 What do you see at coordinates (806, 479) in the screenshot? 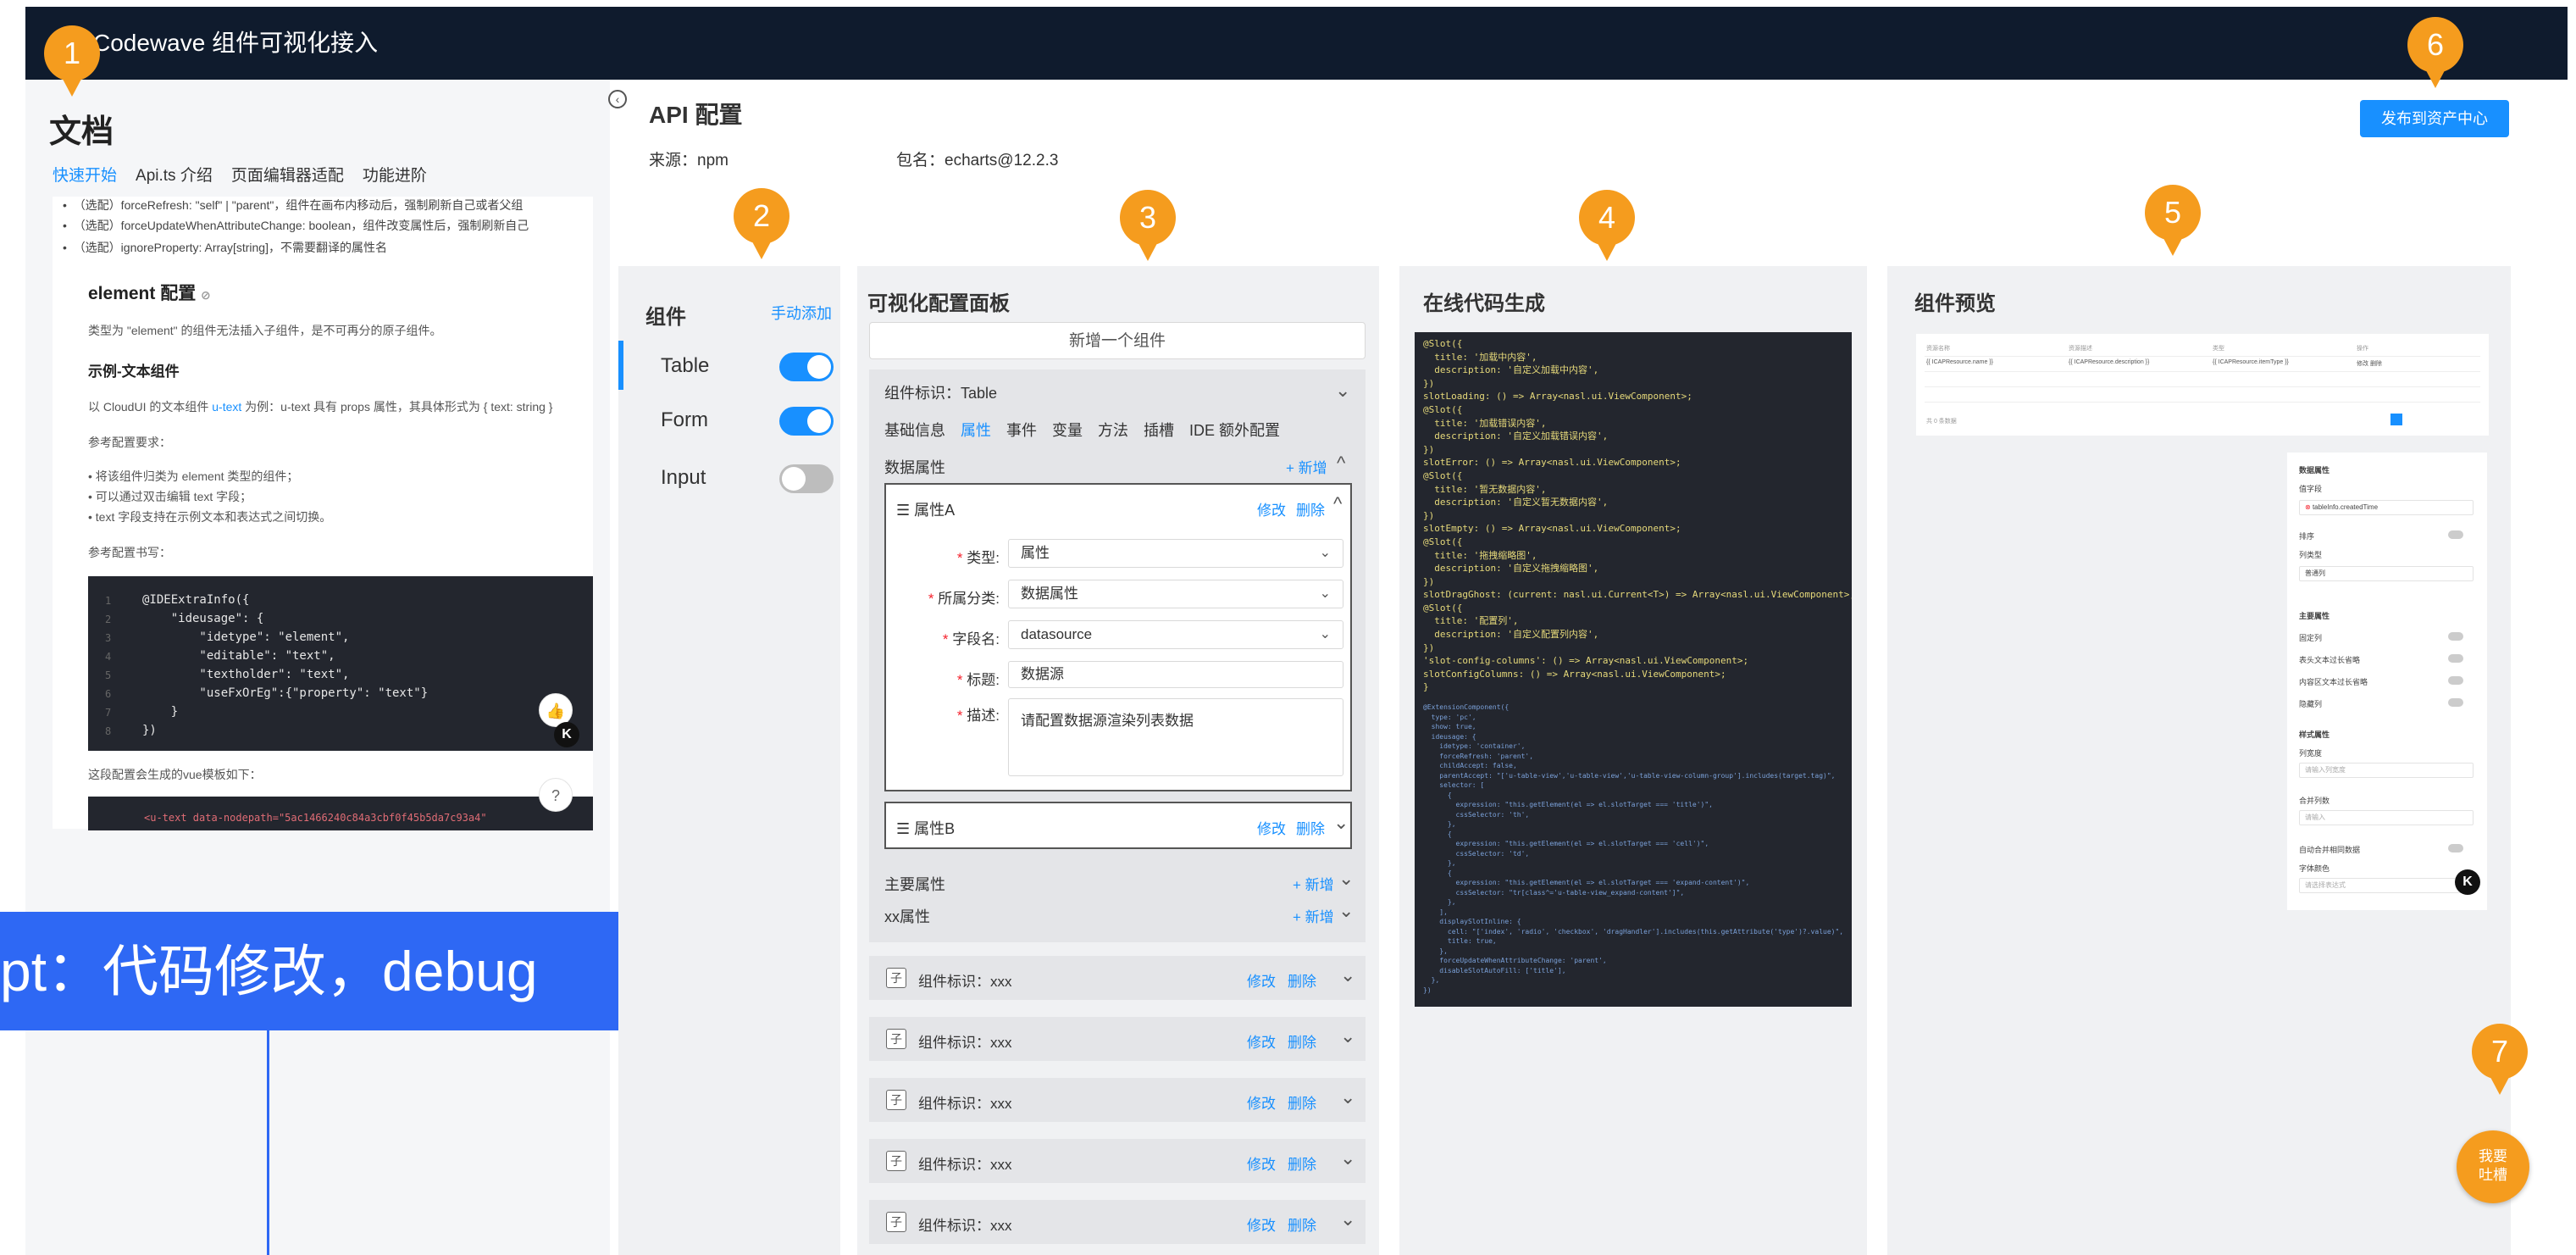
I see `input-toggle` at bounding box center [806, 479].